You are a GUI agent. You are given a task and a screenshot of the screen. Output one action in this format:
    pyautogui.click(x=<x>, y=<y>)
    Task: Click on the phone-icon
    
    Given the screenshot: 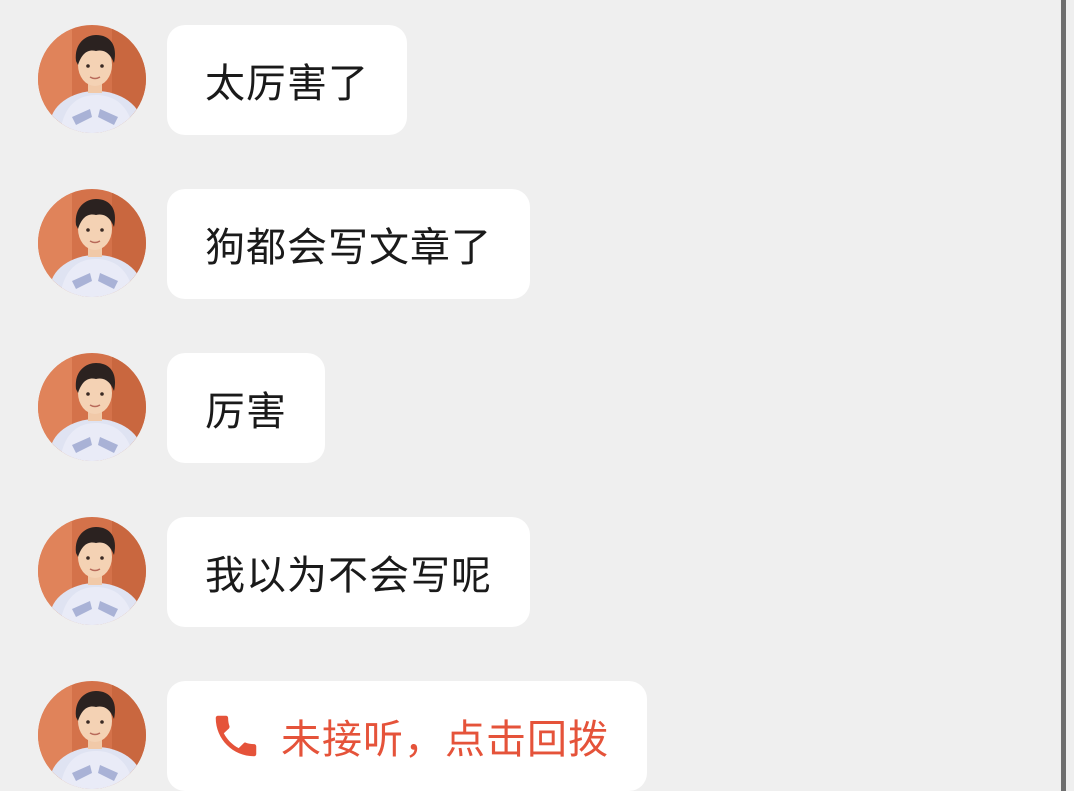 What is the action you would take?
    pyautogui.click(x=236, y=736)
    